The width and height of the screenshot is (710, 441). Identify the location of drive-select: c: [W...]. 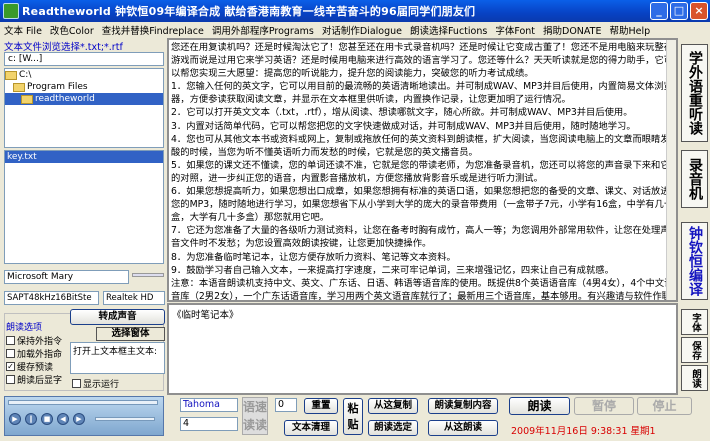
(84, 59).